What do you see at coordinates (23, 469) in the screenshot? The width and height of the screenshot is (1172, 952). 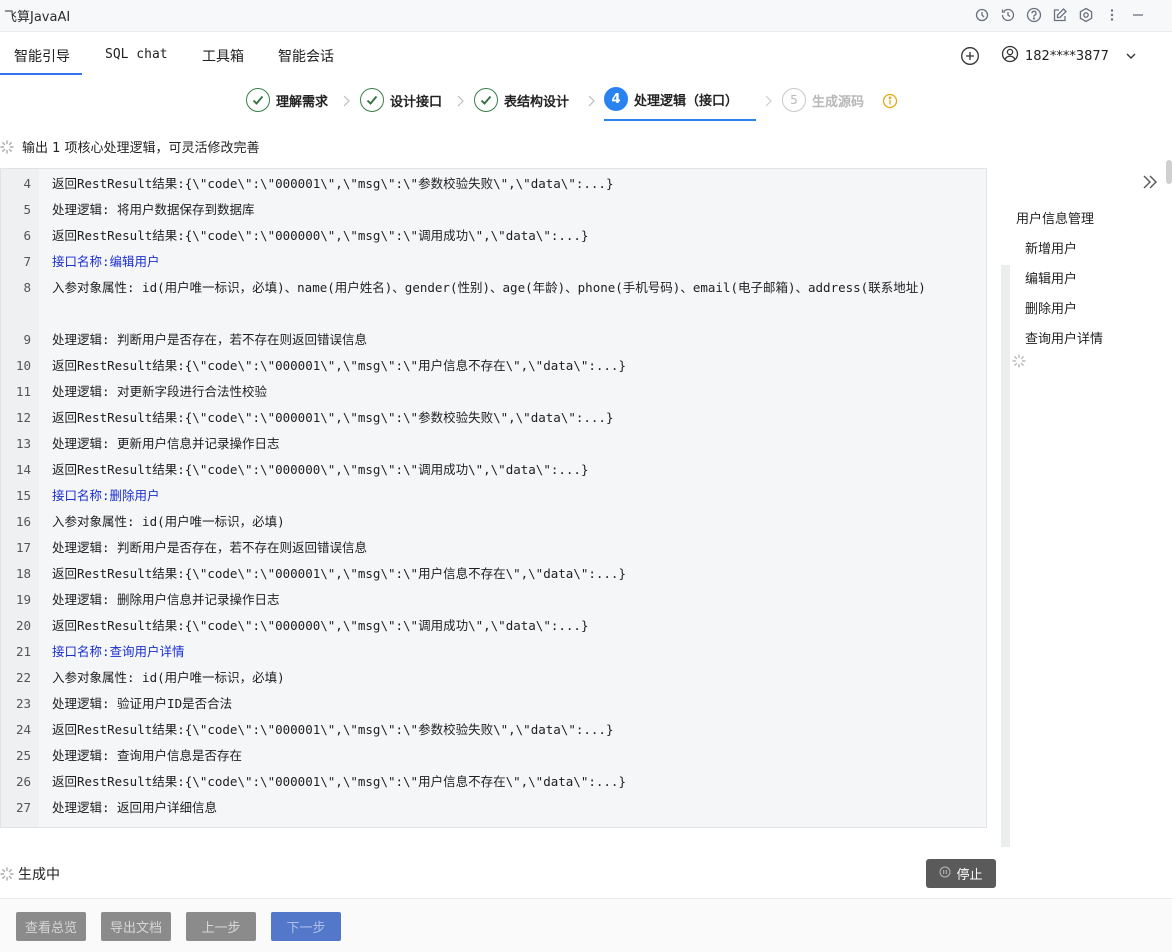 I see `line-number: 14` at bounding box center [23, 469].